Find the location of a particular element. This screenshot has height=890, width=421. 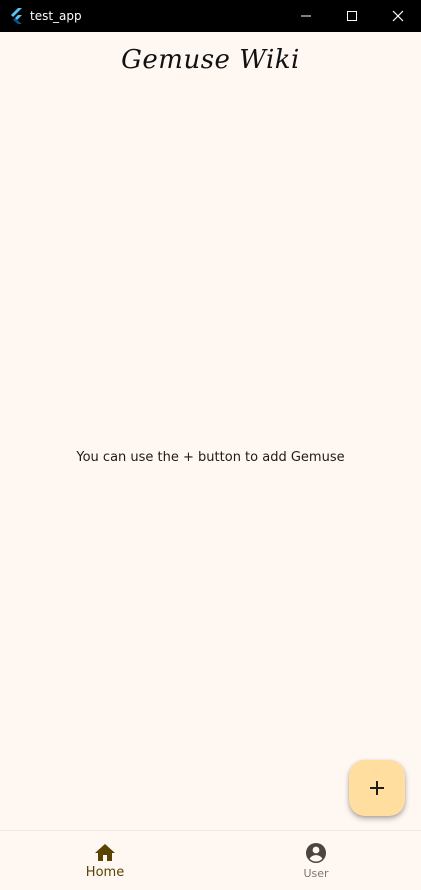

nav-item-home: Home is located at coordinates (105, 860).